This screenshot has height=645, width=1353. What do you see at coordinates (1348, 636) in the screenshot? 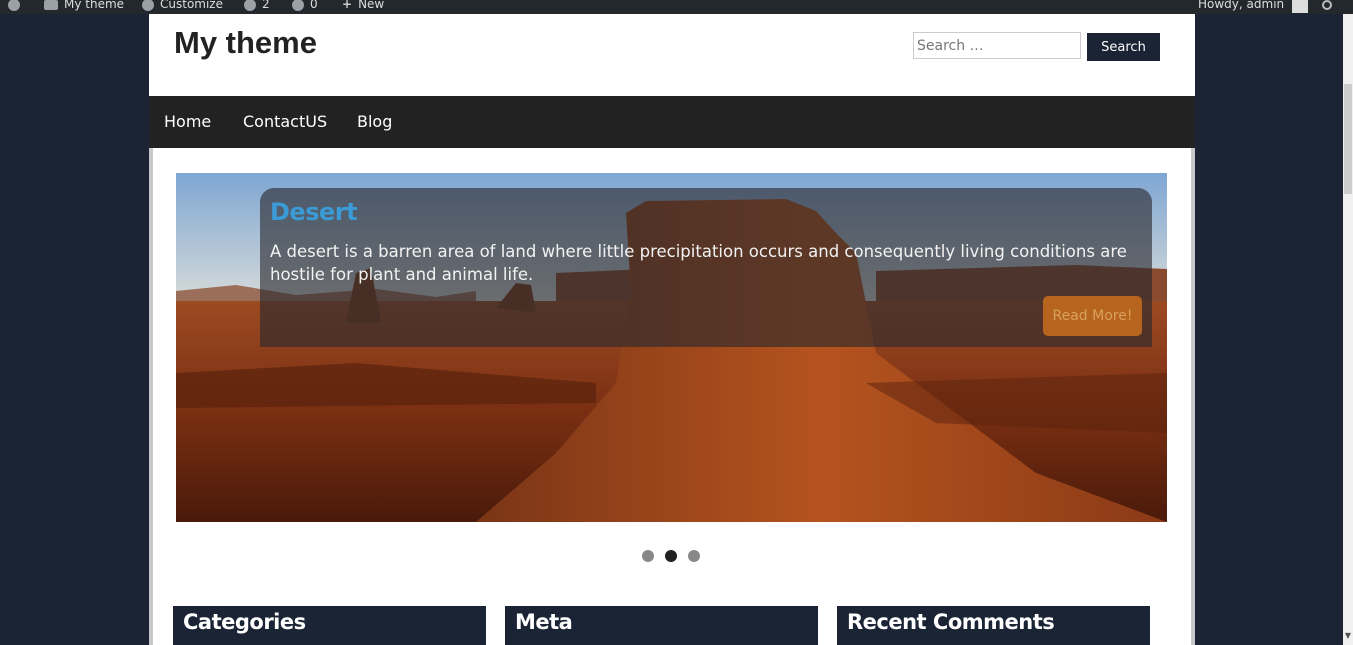
I see `scroll-down-arrow-icon: ▼` at bounding box center [1348, 636].